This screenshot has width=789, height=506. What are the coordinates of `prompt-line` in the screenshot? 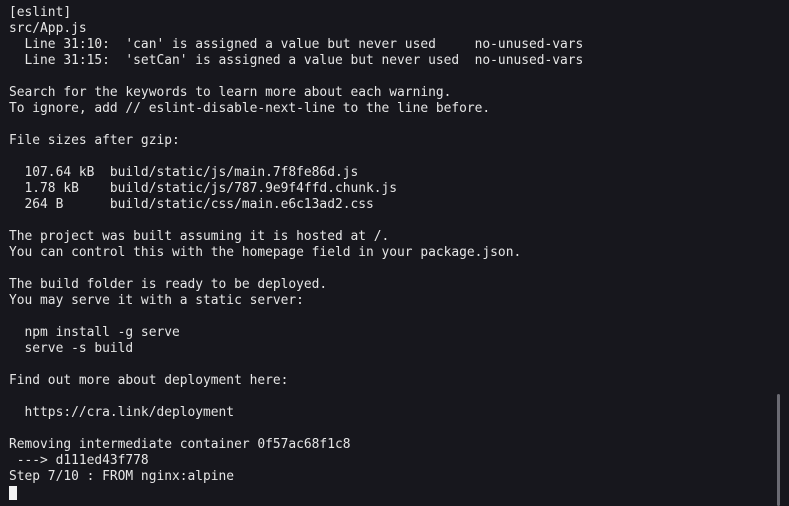 It's located at (389, 493).